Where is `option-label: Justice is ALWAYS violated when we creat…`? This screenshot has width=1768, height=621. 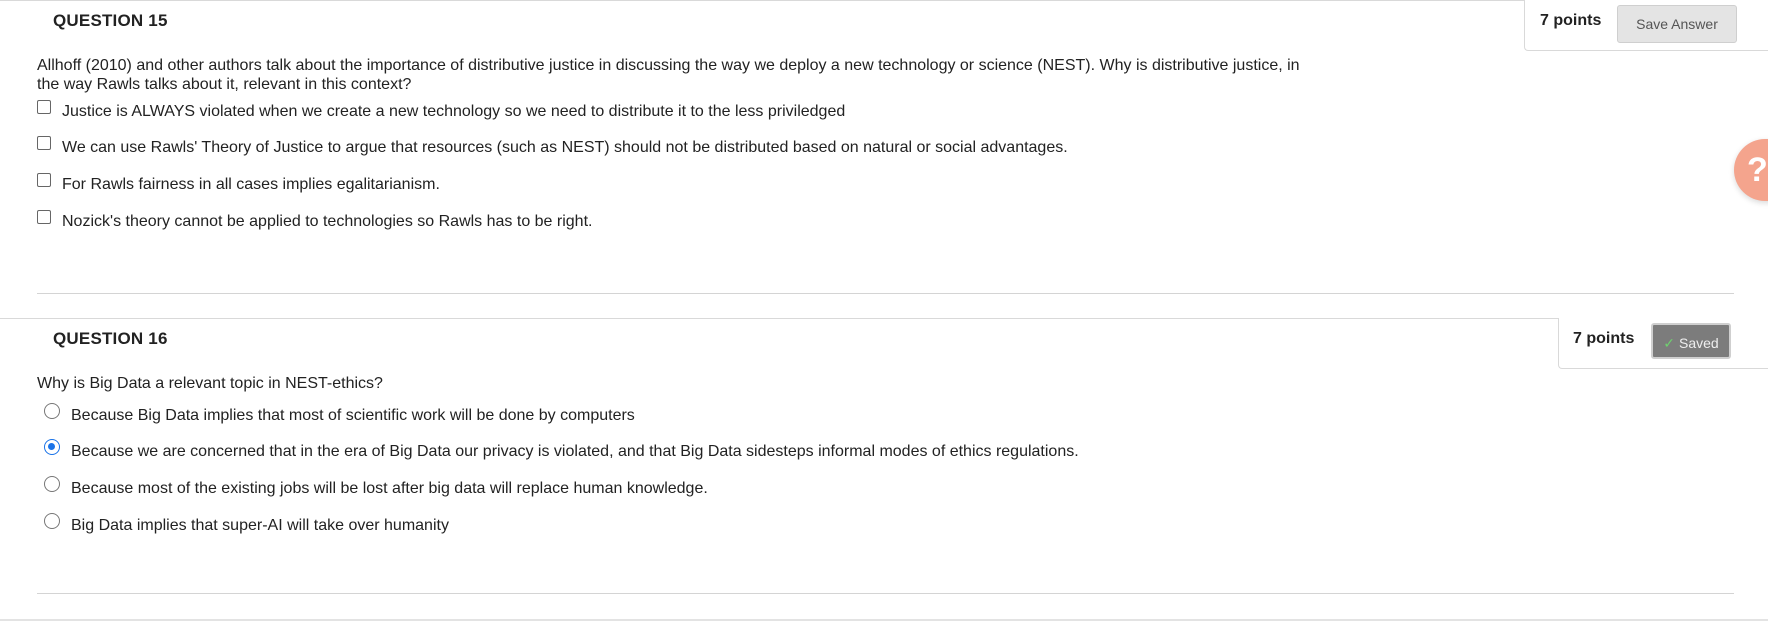 option-label: Justice is ALWAYS violated when we creat… is located at coordinates (454, 111).